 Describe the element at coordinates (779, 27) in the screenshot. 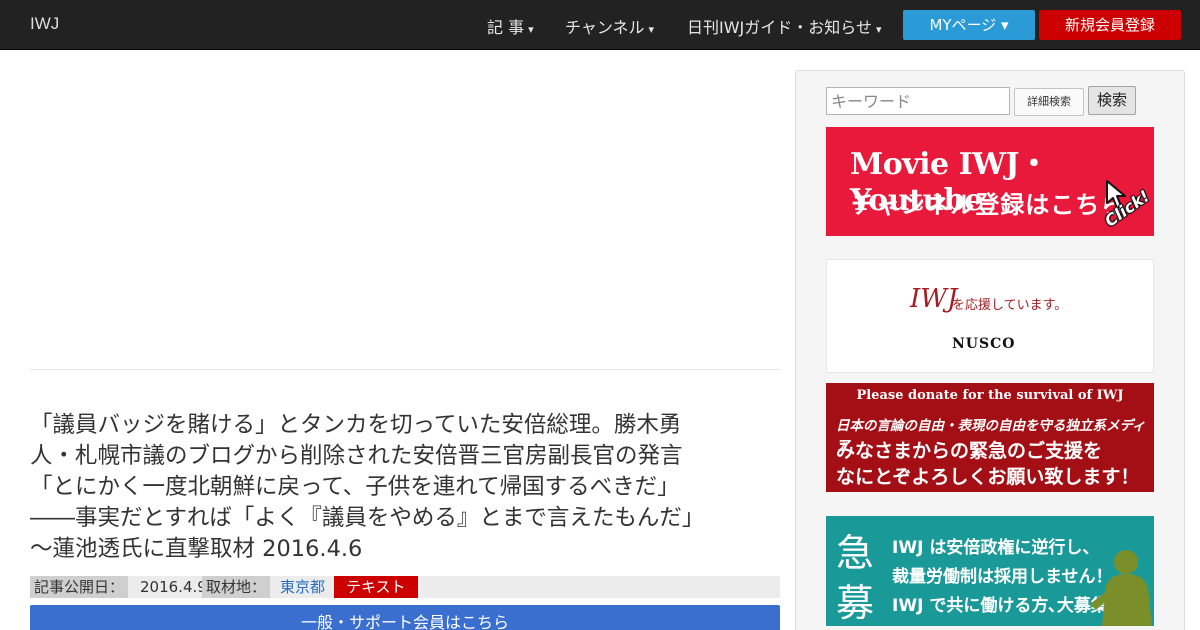

I see `nav-guide-label: 日刊IWJガイド・お知らせ` at that location.